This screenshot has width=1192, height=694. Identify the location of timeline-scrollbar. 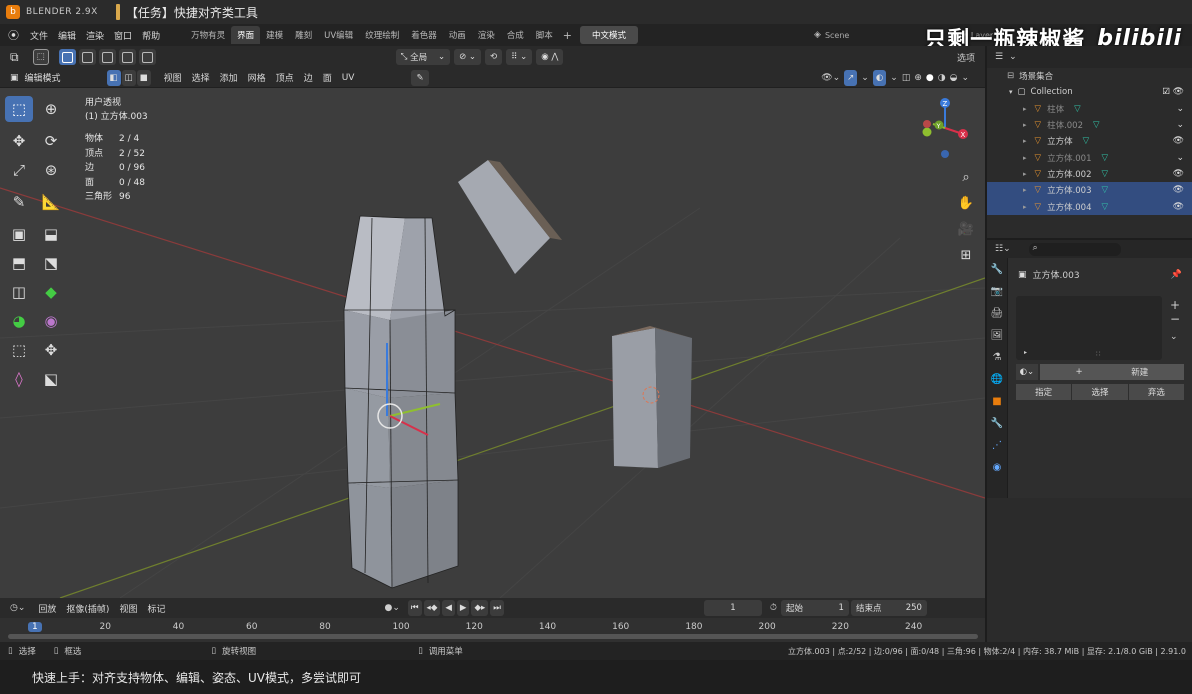
(493, 636).